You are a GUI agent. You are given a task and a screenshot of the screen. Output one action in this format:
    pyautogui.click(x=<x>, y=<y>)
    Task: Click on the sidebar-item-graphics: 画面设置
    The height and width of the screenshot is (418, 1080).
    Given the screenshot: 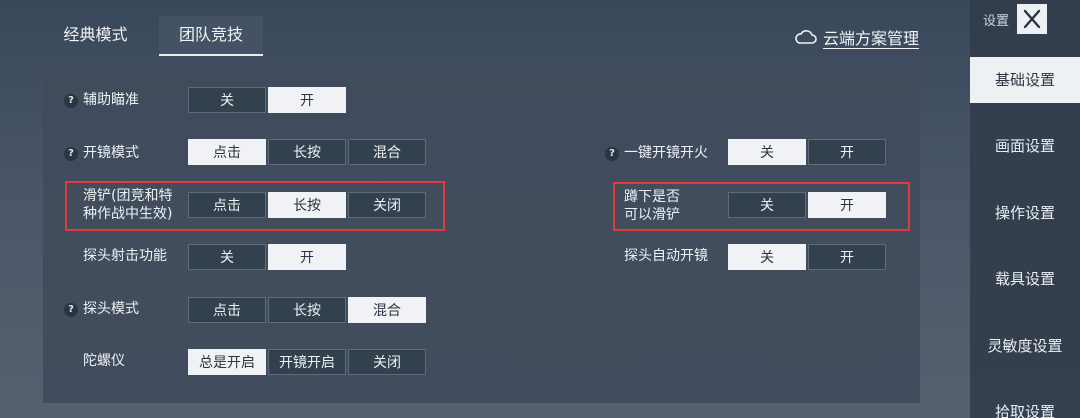 What is the action you would take?
    pyautogui.click(x=1025, y=146)
    